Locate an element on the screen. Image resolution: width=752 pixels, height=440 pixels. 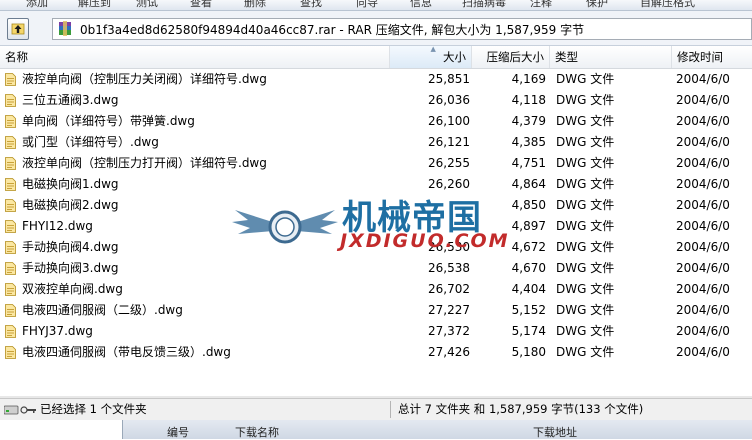
column-type: 类型 is located at coordinates (611, 57).